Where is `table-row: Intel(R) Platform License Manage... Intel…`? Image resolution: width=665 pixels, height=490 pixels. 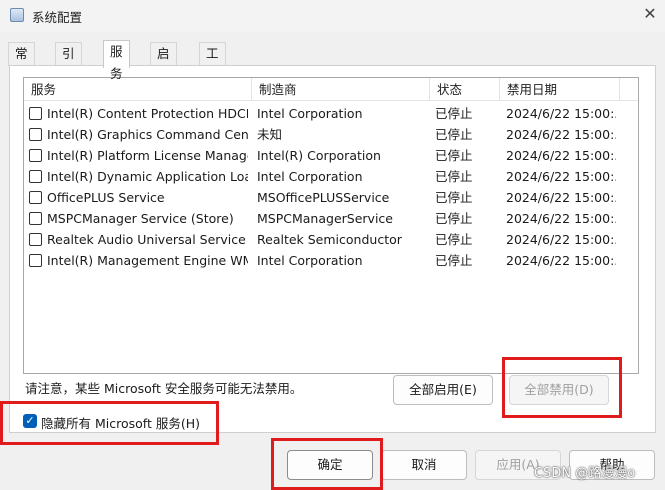 table-row: Intel(R) Platform License Manage... Intel… is located at coordinates (331, 155).